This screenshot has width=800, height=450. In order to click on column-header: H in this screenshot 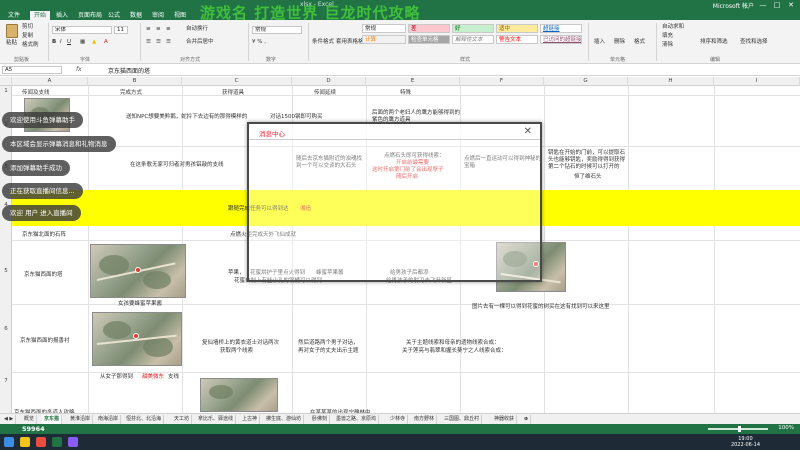, I will do `click(671, 81)`.